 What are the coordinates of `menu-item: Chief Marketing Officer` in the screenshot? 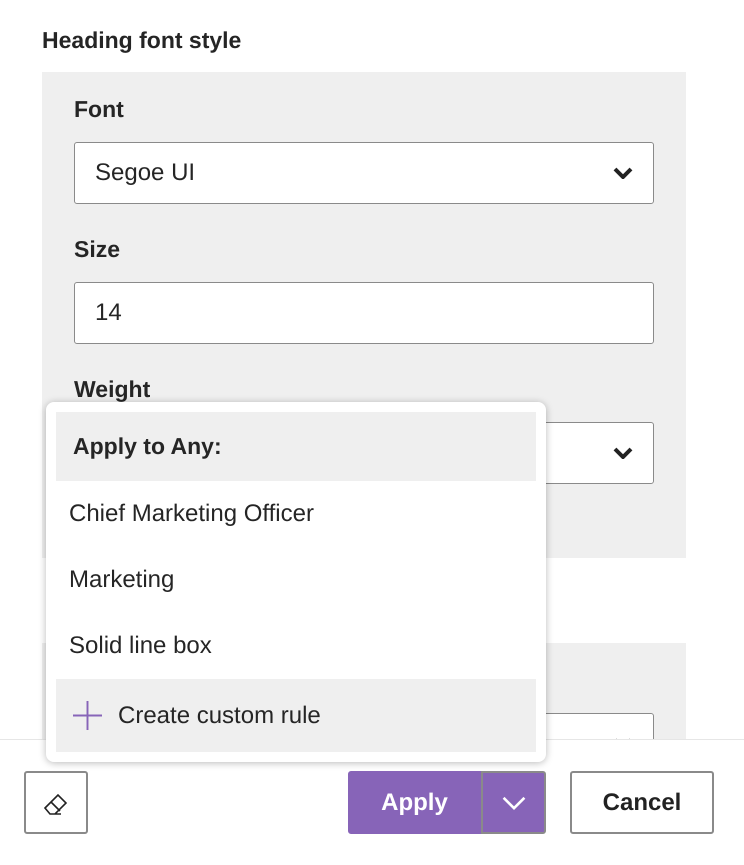 It's located at (296, 514).